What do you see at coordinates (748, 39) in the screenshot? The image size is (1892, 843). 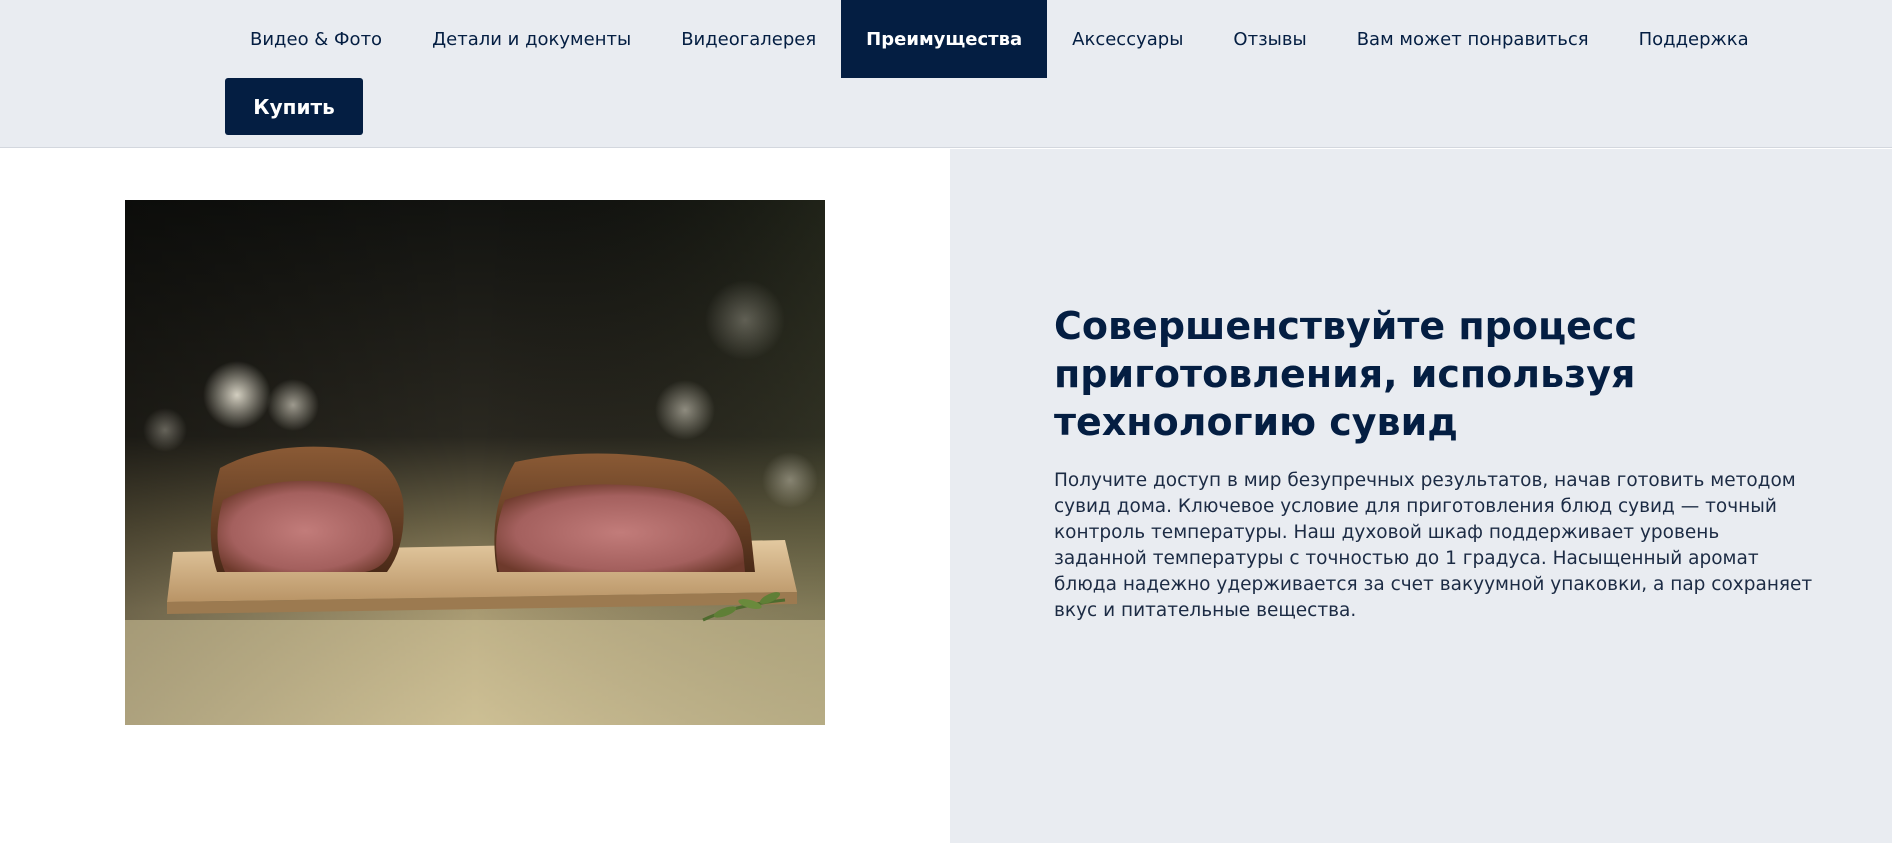 I see `tab-video-gallery: Видеогалерея` at bounding box center [748, 39].